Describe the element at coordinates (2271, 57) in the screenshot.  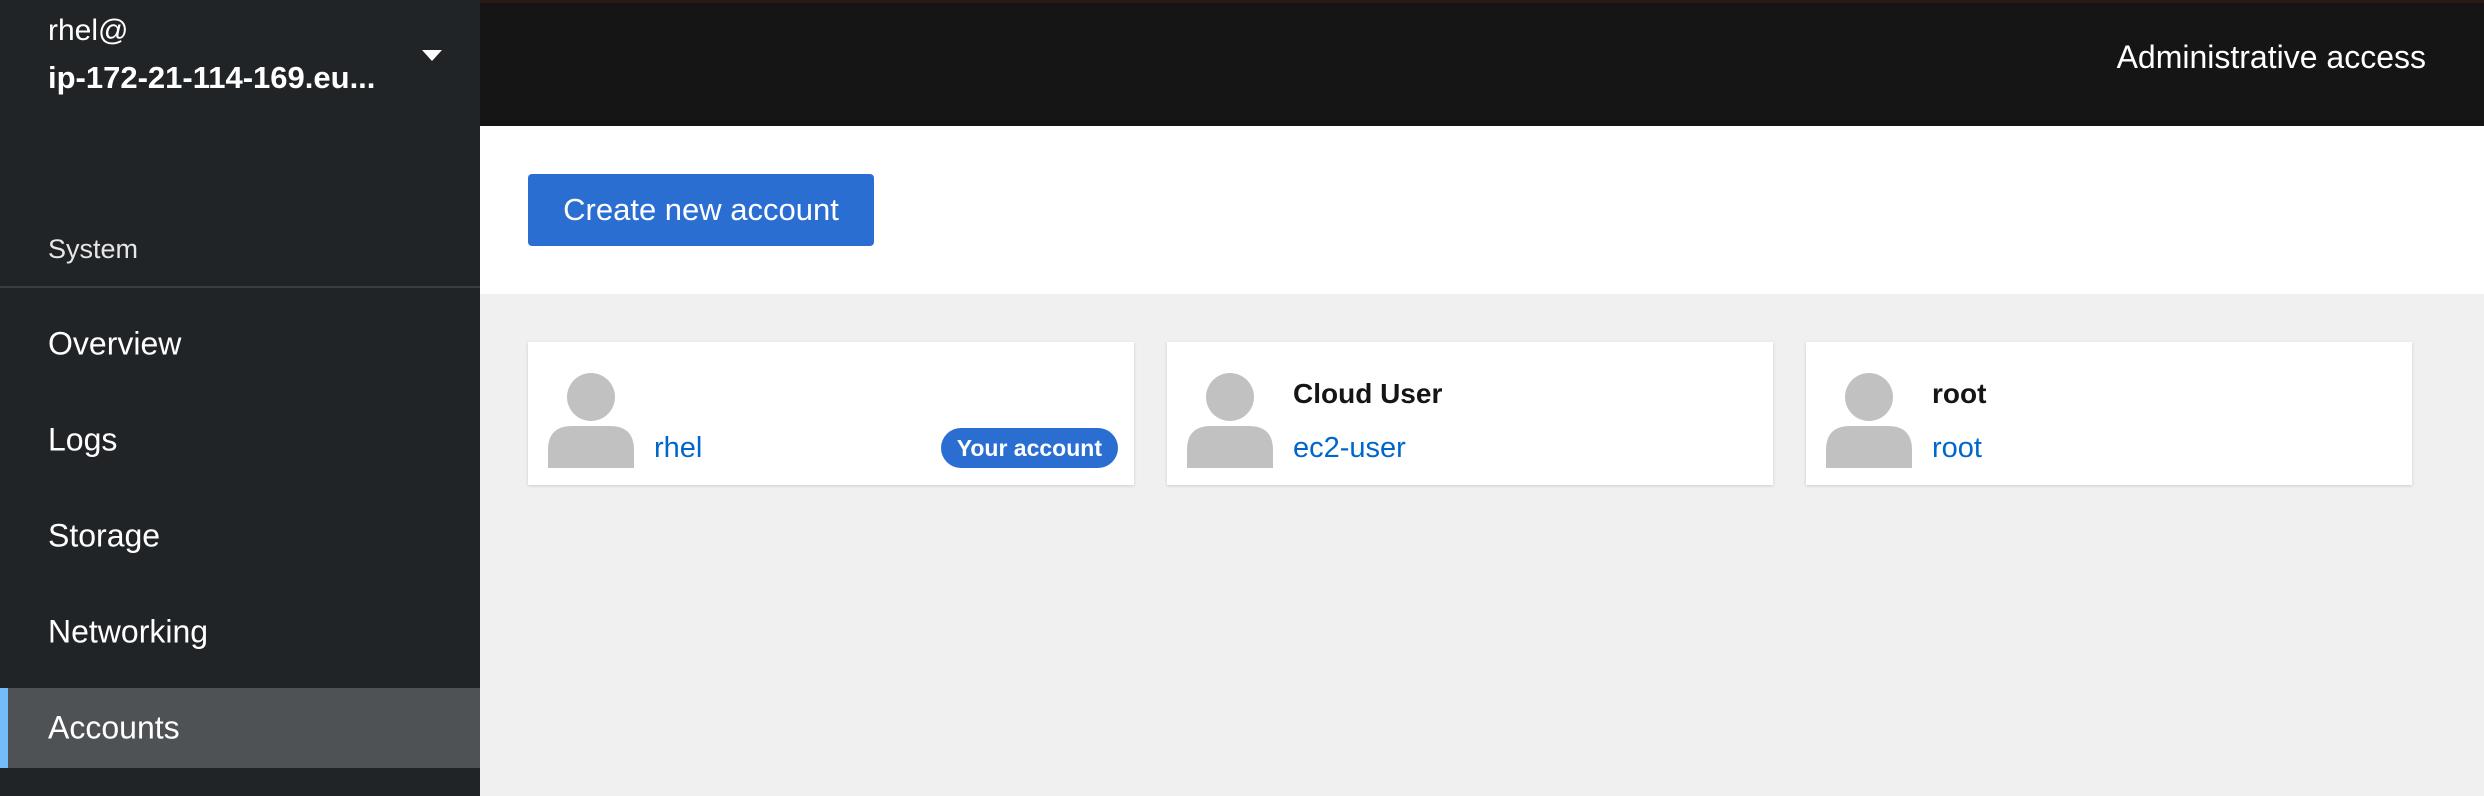
I see `administrative-access-toggle: Administrative access` at that location.